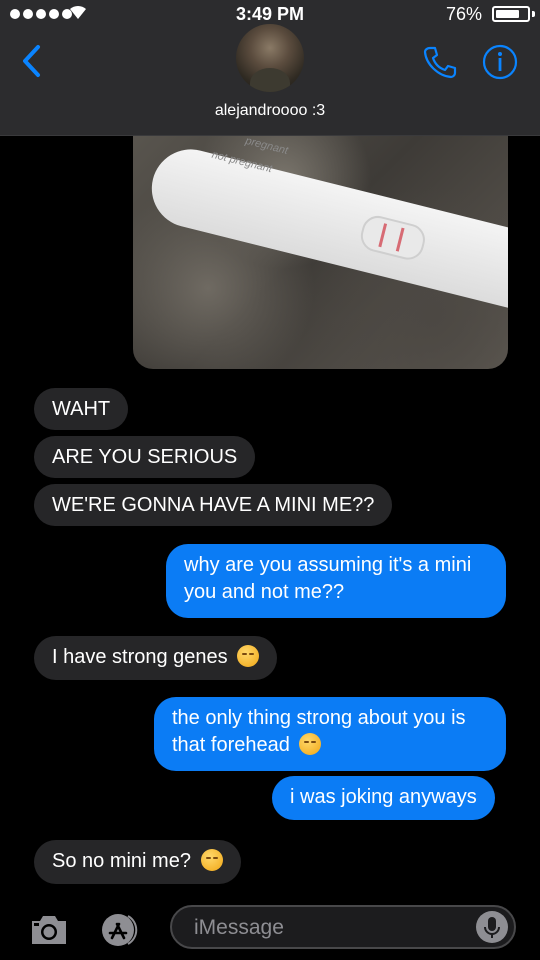 This screenshot has width=540, height=960. I want to click on message-bubble-outgoing: i was joking anyways, so click(383, 798).